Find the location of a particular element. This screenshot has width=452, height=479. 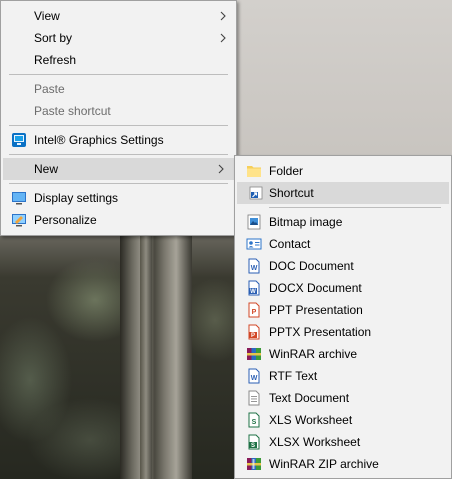

submenu-item-label: XLS Worksheet is located at coordinates (311, 420).